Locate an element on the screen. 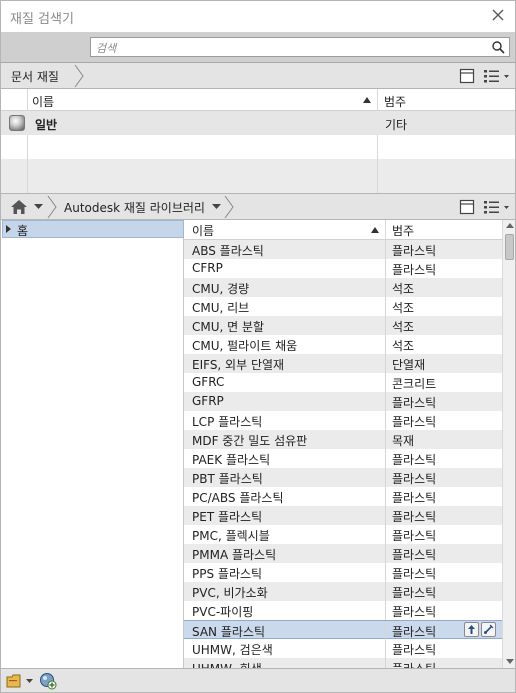 The width and height of the screenshot is (516, 693). create-material-icon is located at coordinates (48, 681).